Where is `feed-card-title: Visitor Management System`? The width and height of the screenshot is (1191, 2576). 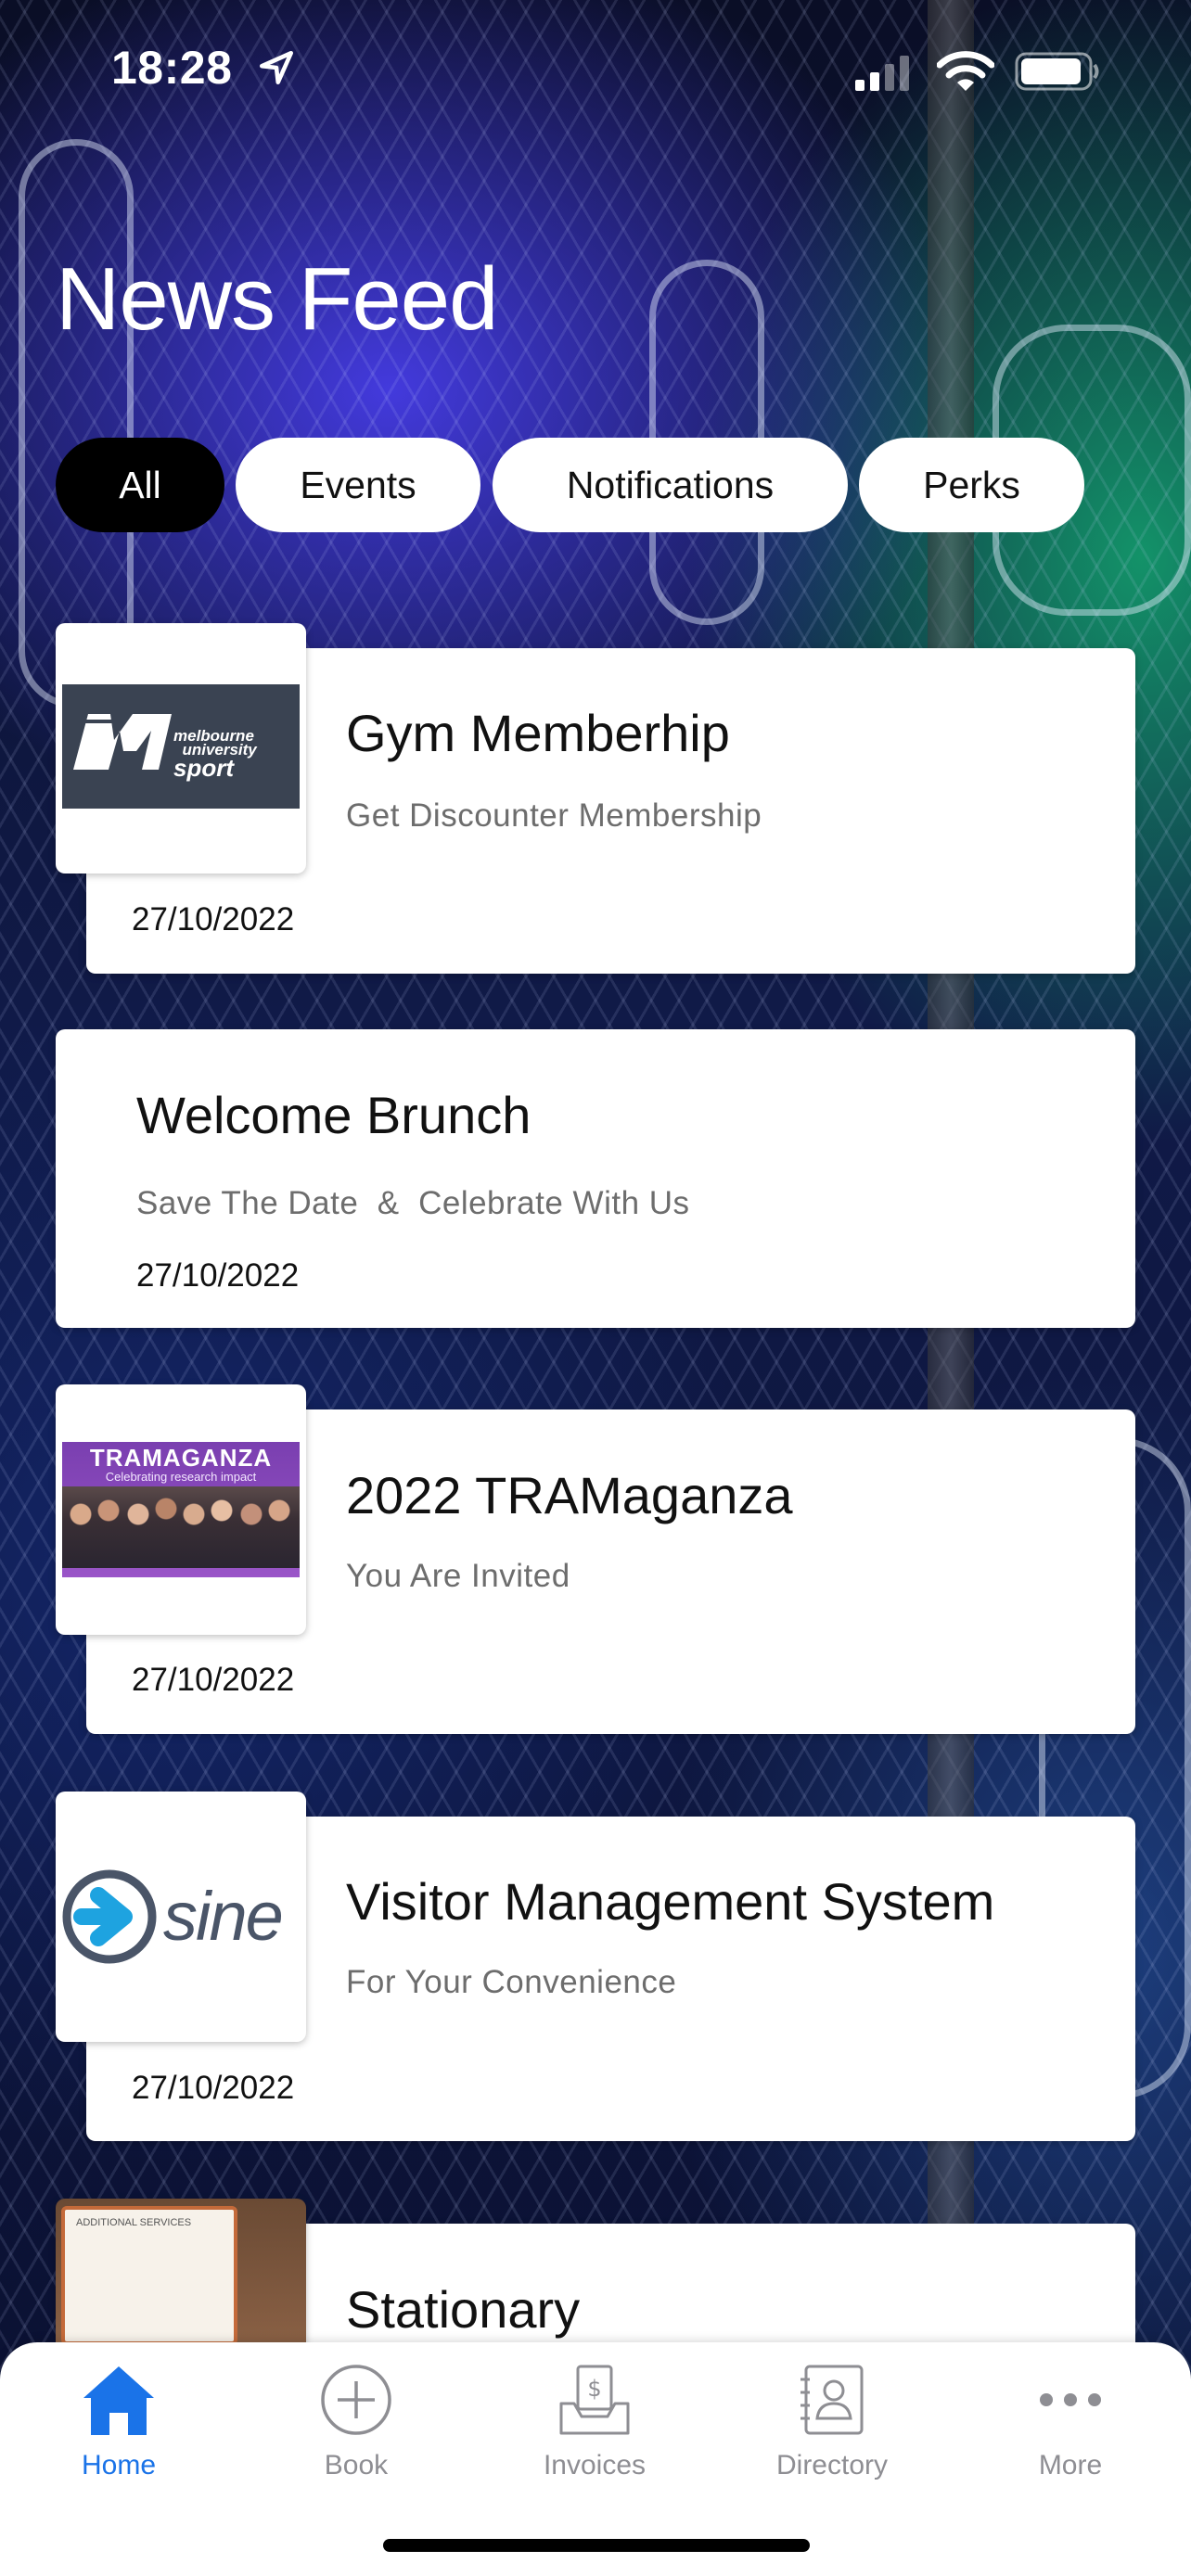 feed-card-title: Visitor Management System is located at coordinates (670, 1901).